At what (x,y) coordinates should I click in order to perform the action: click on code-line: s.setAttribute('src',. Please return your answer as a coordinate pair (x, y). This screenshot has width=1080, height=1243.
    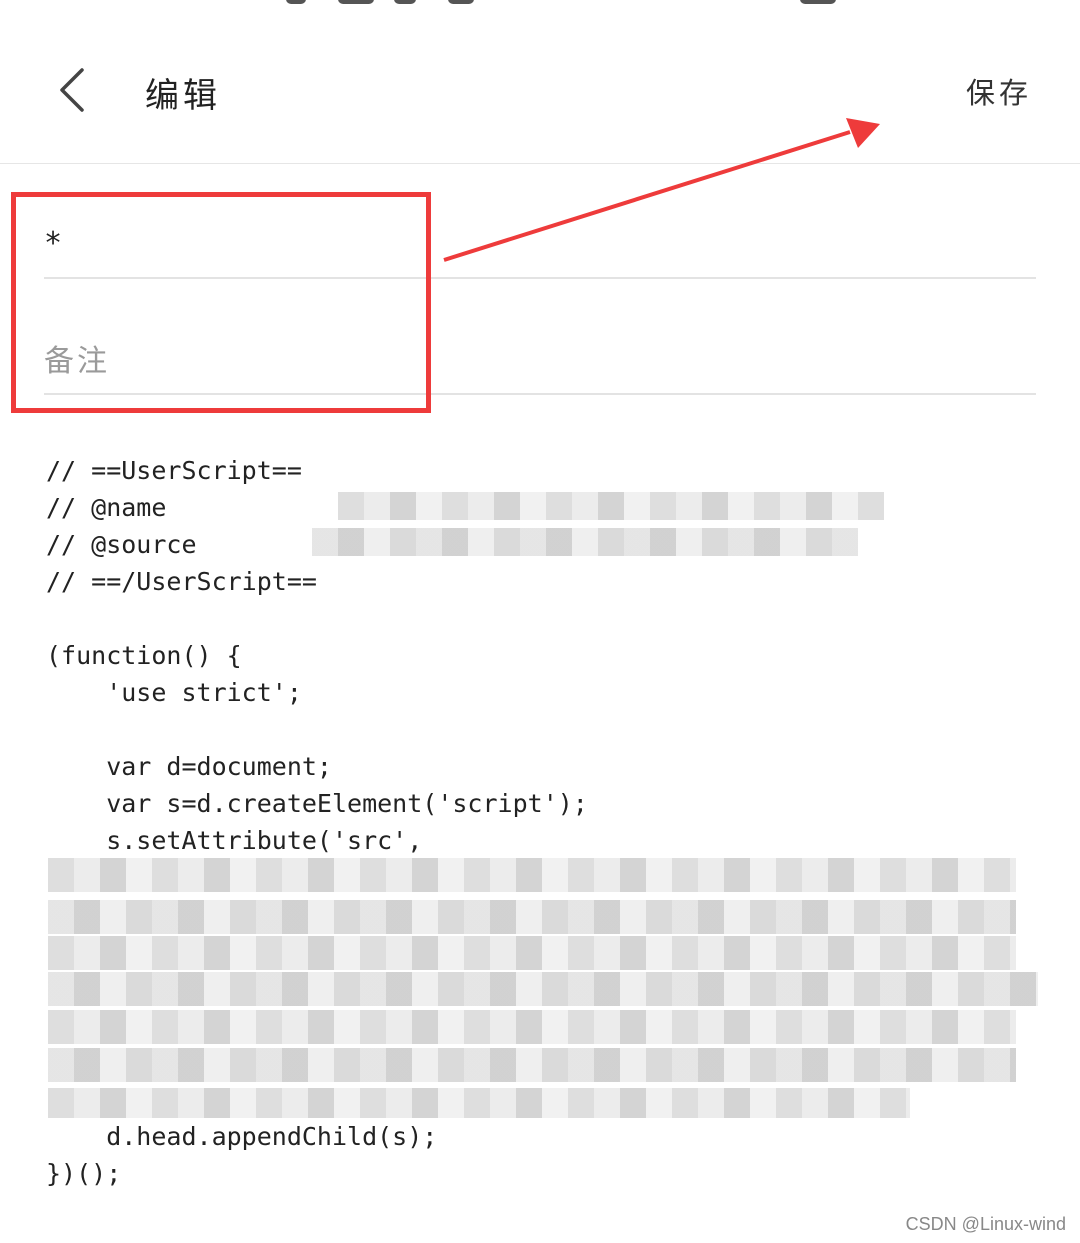
    Looking at the image, I should click on (234, 840).